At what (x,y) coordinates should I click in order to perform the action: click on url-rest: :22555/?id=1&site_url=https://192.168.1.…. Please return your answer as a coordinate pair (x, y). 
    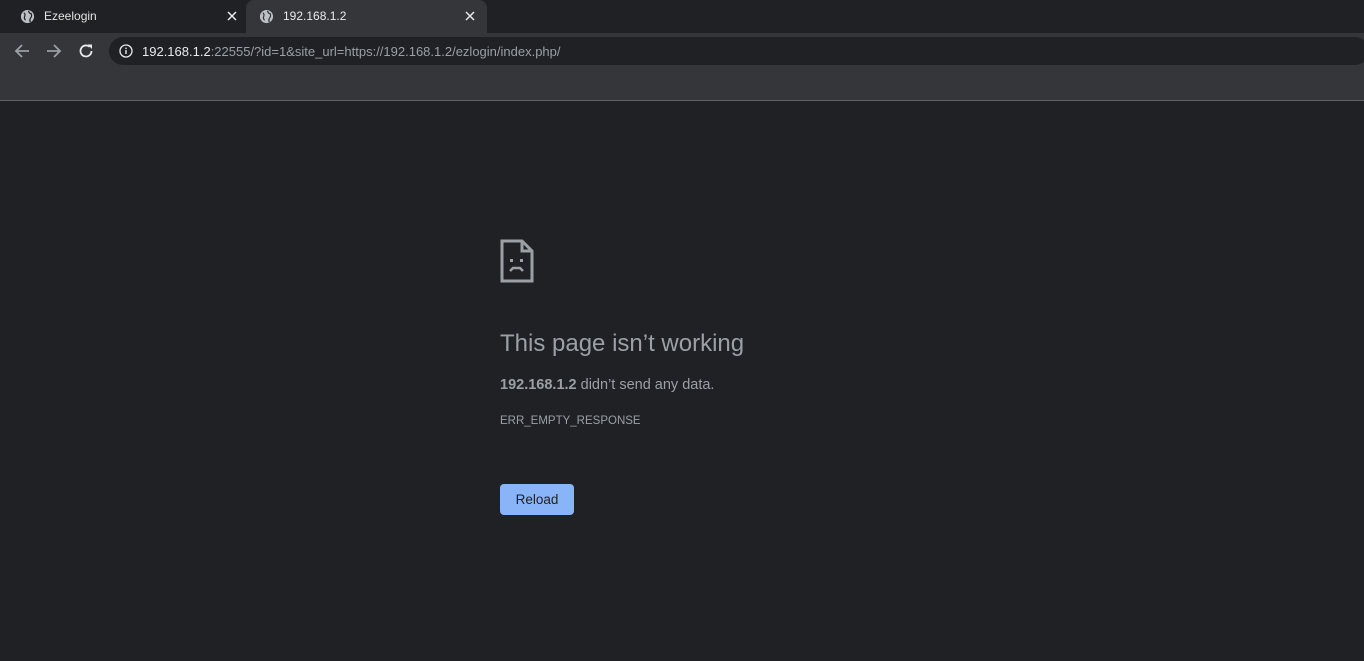
    Looking at the image, I should click on (385, 51).